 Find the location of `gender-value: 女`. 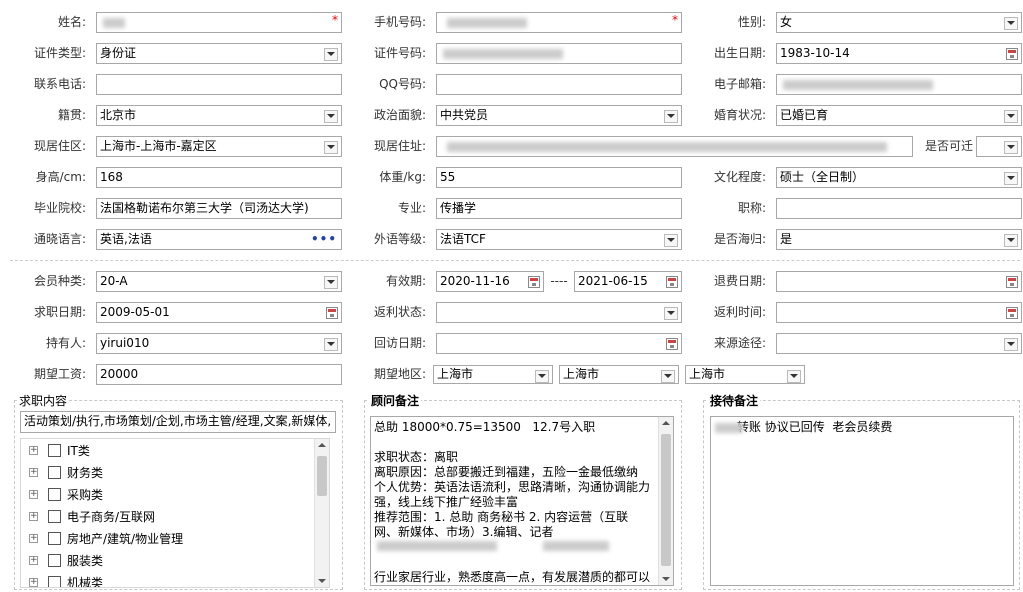

gender-value: 女 is located at coordinates (786, 22).